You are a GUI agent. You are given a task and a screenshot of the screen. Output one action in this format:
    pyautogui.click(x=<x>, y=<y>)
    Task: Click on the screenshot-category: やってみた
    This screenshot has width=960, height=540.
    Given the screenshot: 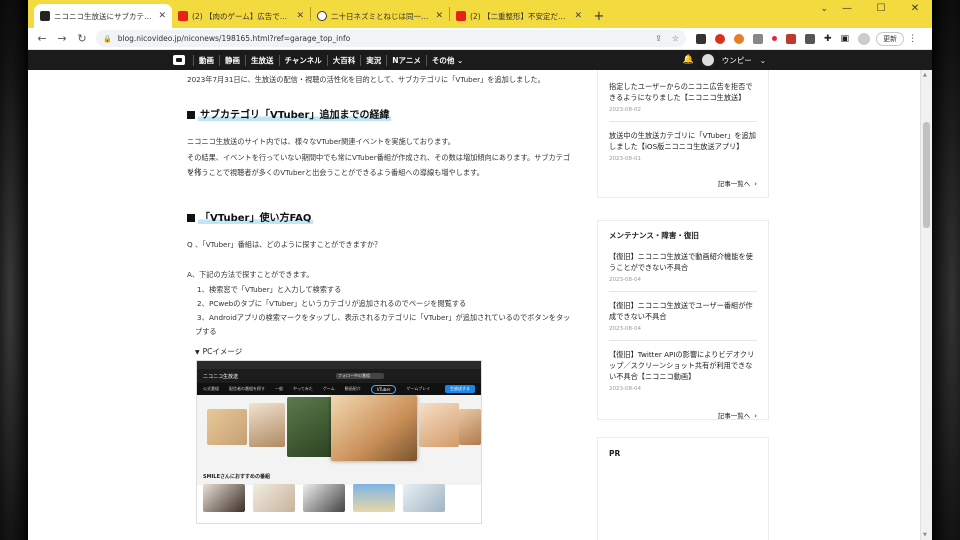 What is the action you would take?
    pyautogui.click(x=303, y=388)
    